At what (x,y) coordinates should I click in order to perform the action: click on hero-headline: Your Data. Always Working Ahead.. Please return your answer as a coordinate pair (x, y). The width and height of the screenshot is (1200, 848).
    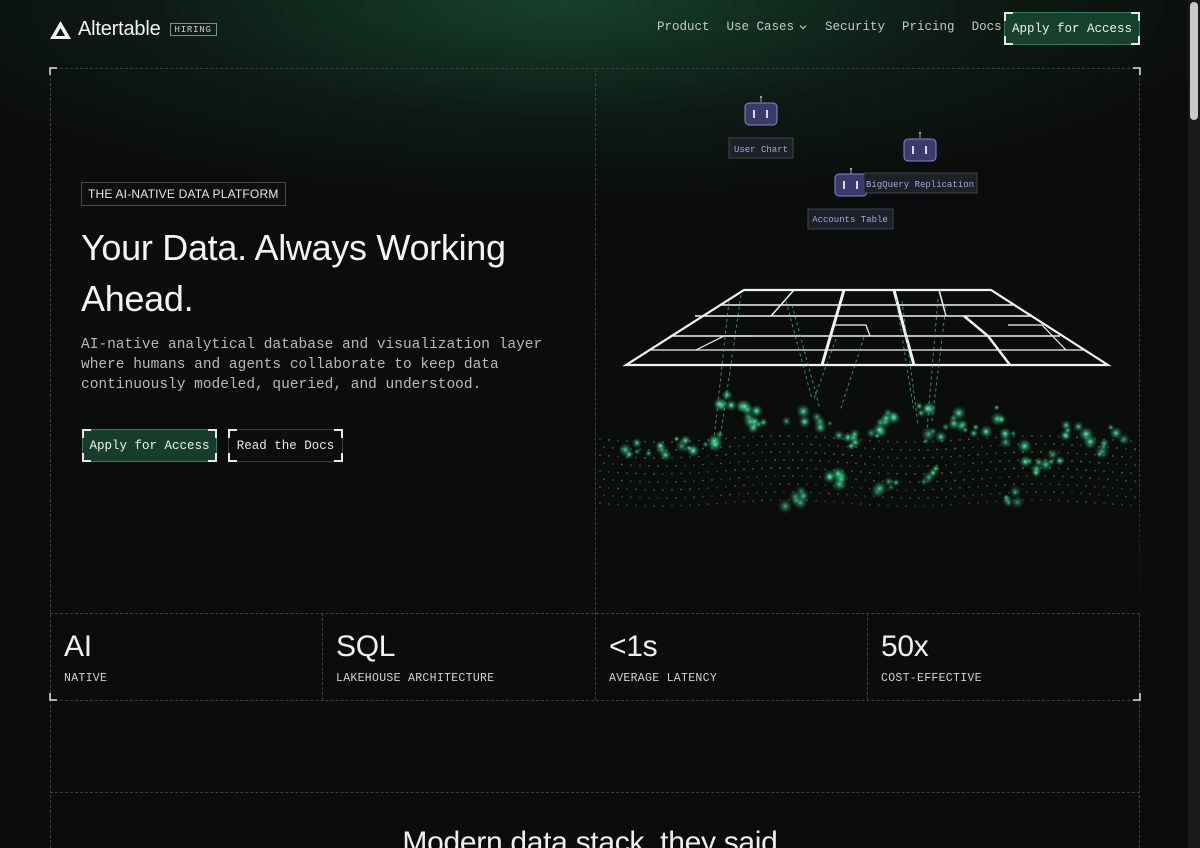
    Looking at the image, I should click on (293, 273).